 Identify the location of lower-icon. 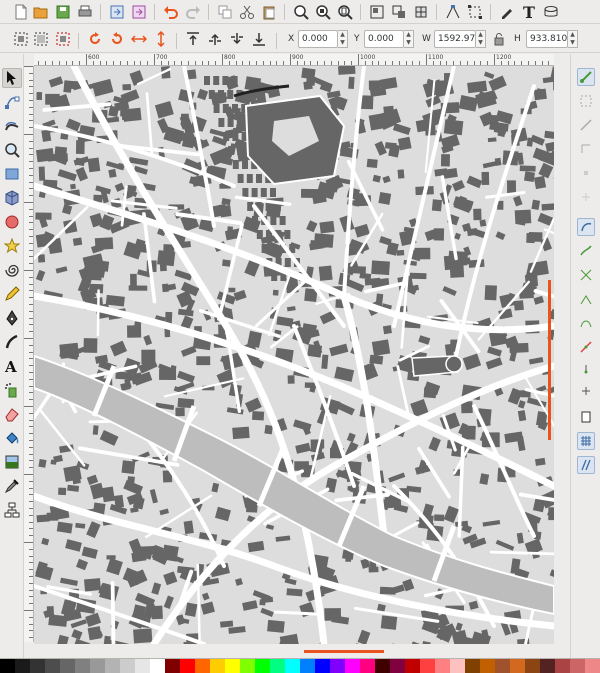
(237, 39).